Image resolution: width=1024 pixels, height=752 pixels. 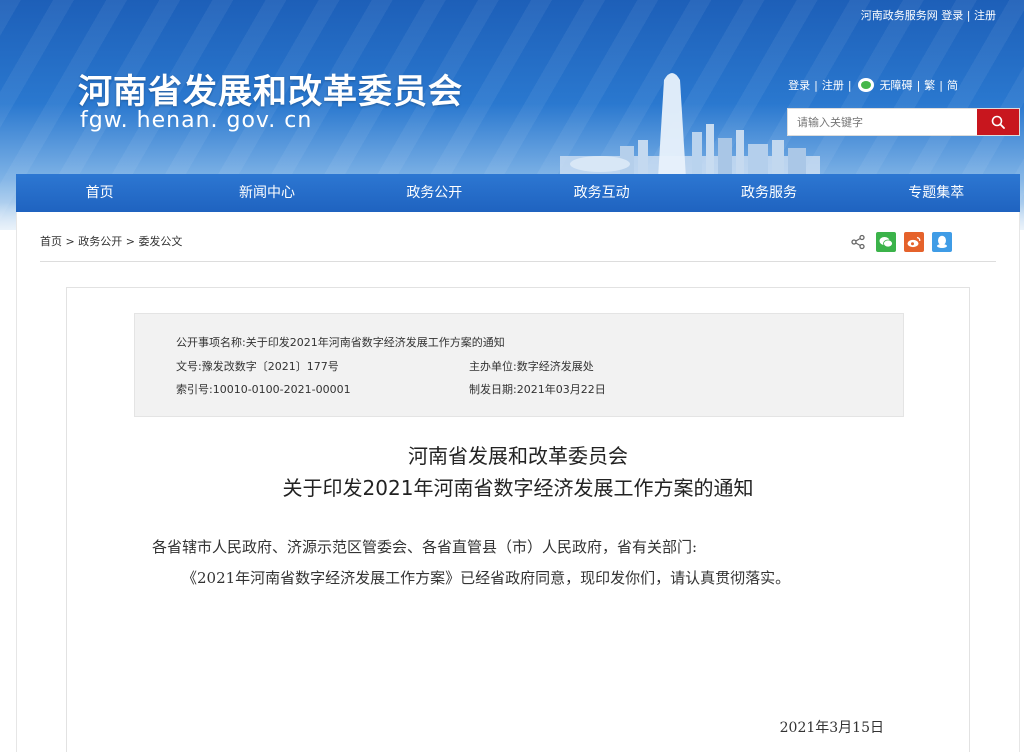 I want to click on wechat-icon, so click(x=865, y=85).